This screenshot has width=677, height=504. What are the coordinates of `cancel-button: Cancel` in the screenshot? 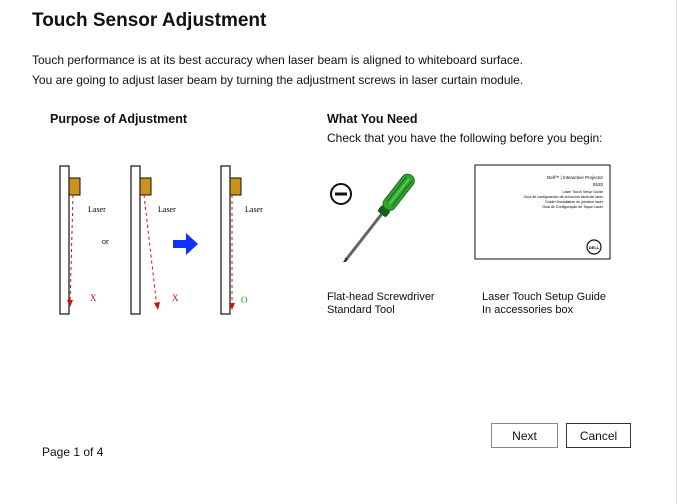 It's located at (598, 435).